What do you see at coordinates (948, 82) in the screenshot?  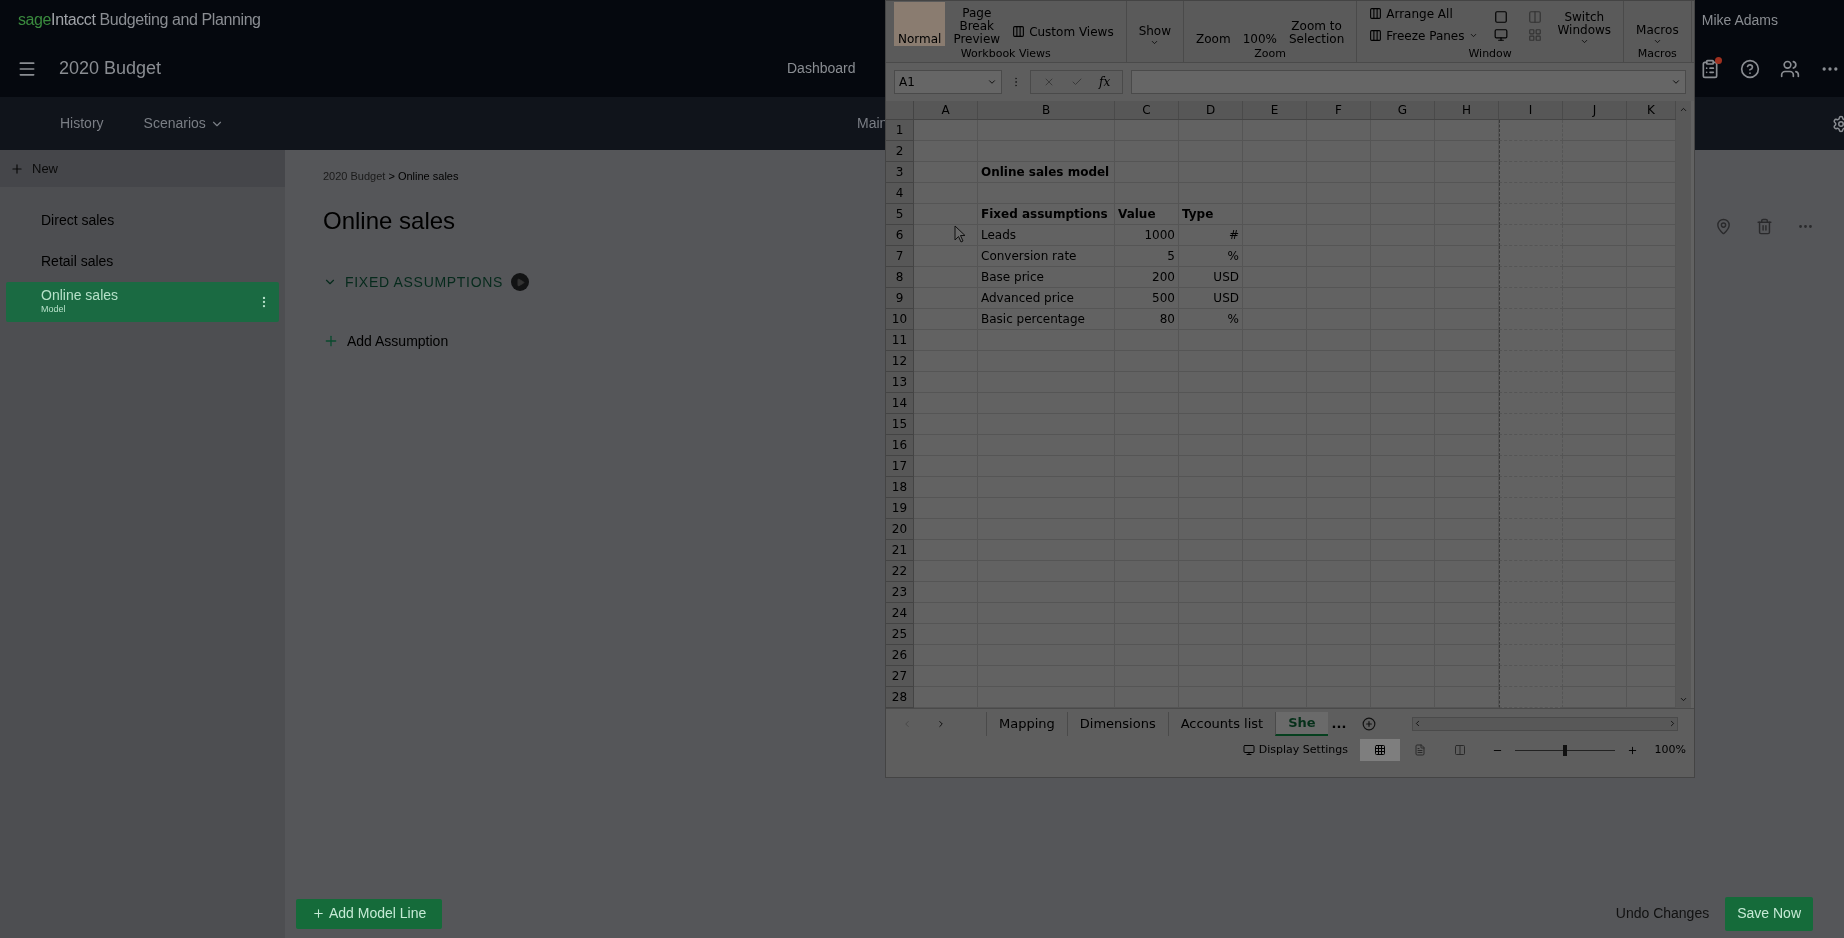 I see `name-box: A1` at bounding box center [948, 82].